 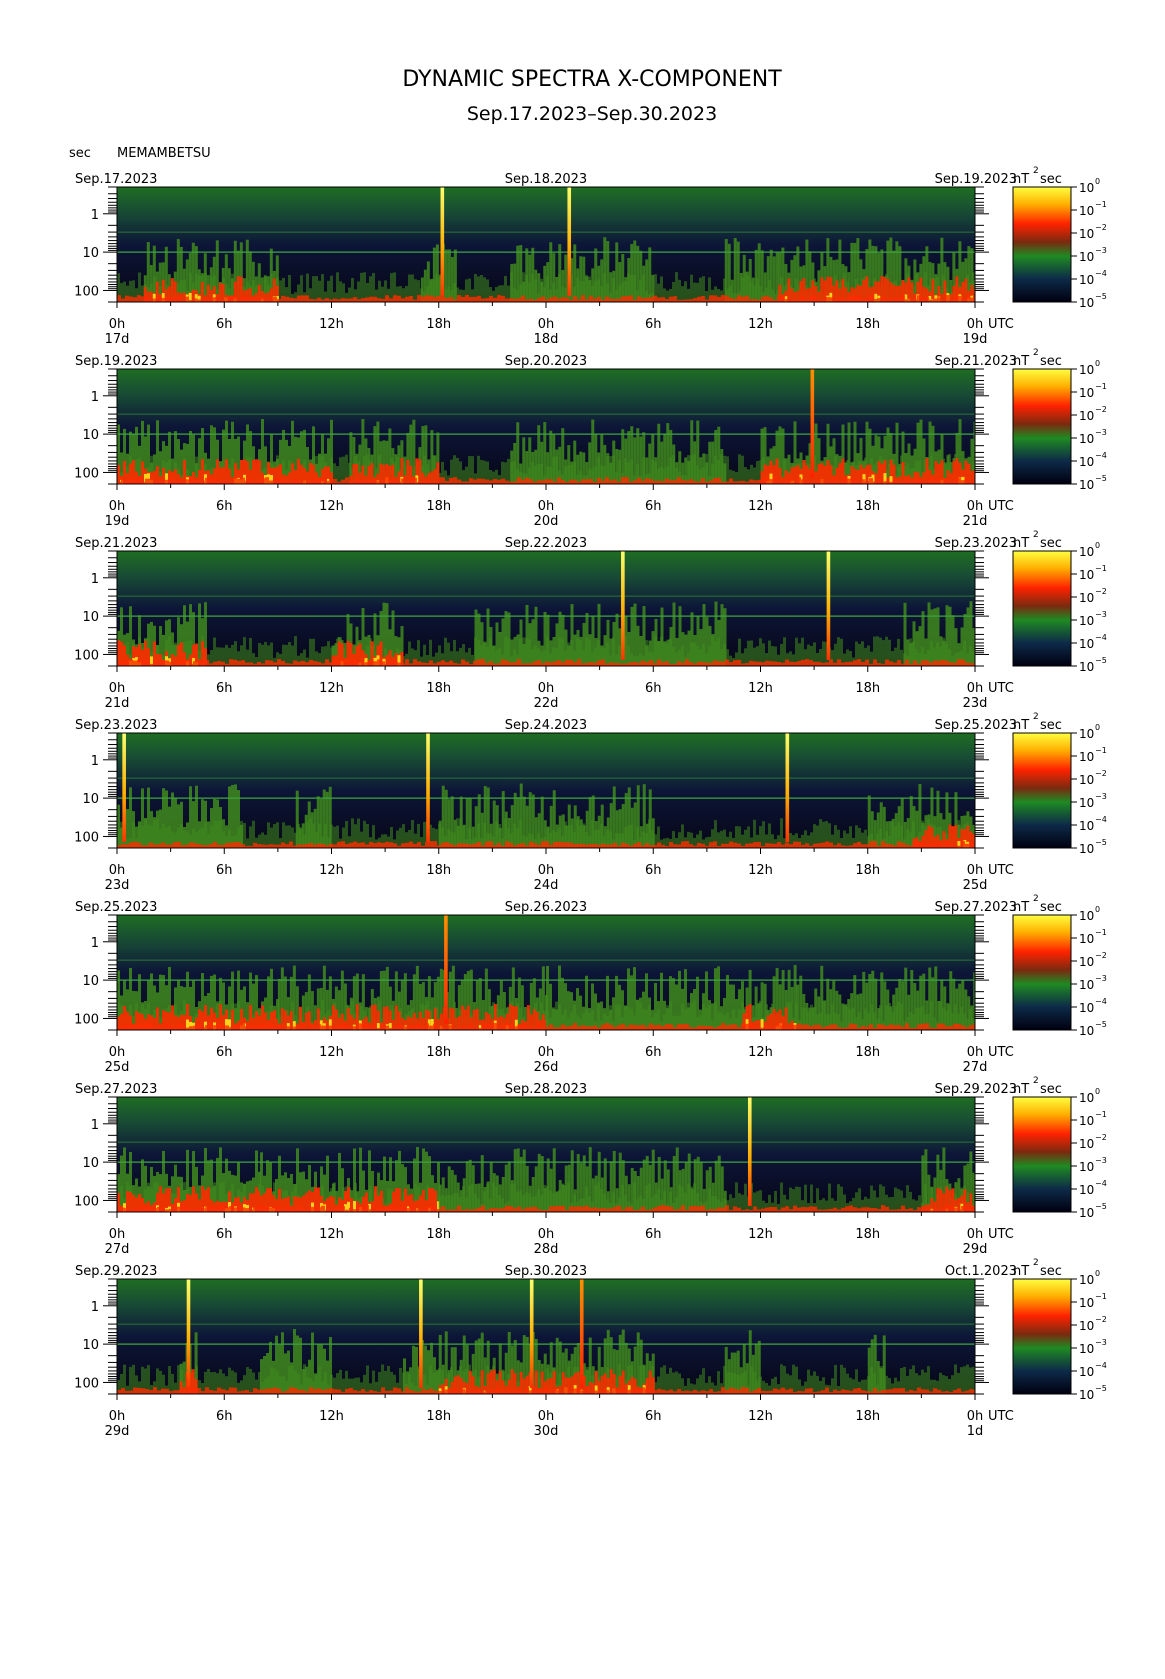 What do you see at coordinates (95, 397) in the screenshot?
I see `y-tick-label: 1` at bounding box center [95, 397].